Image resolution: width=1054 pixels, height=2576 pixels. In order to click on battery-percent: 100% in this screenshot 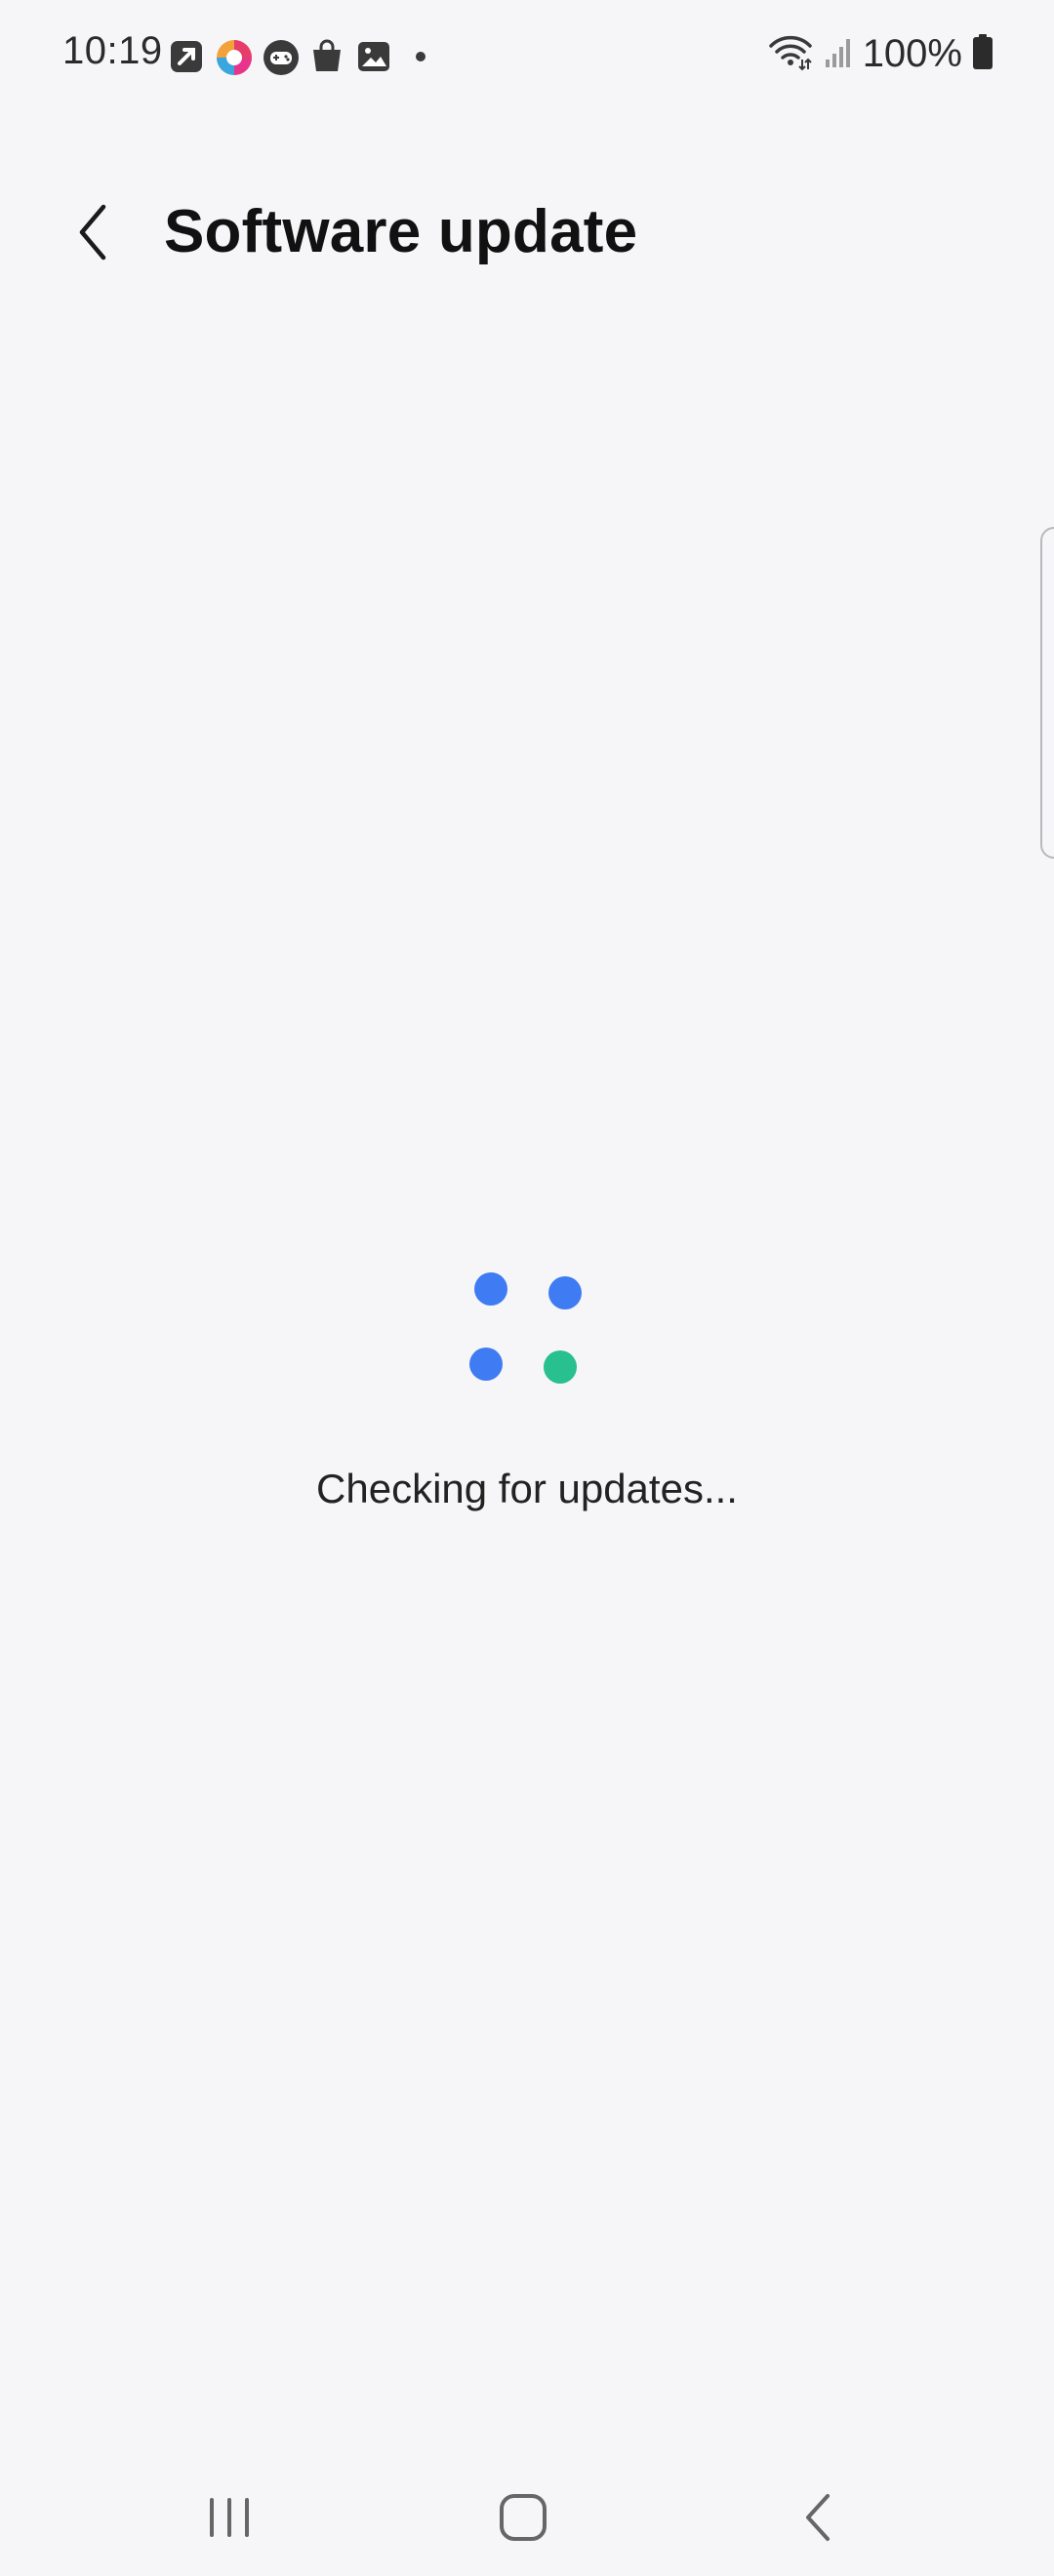, I will do `click(912, 53)`.